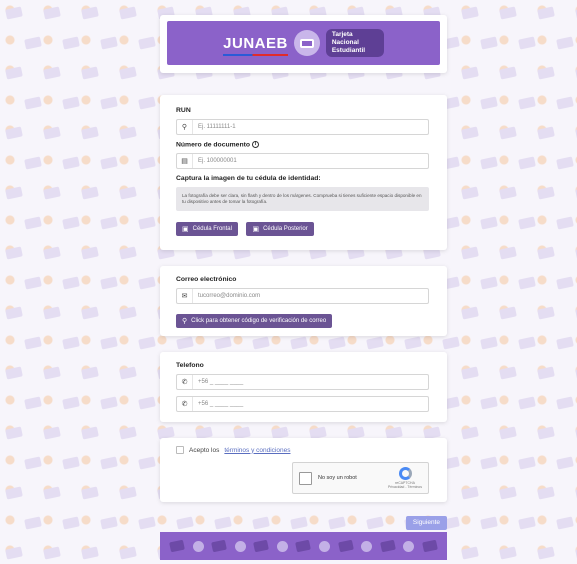  I want to click on run-label: RUN, so click(183, 110).